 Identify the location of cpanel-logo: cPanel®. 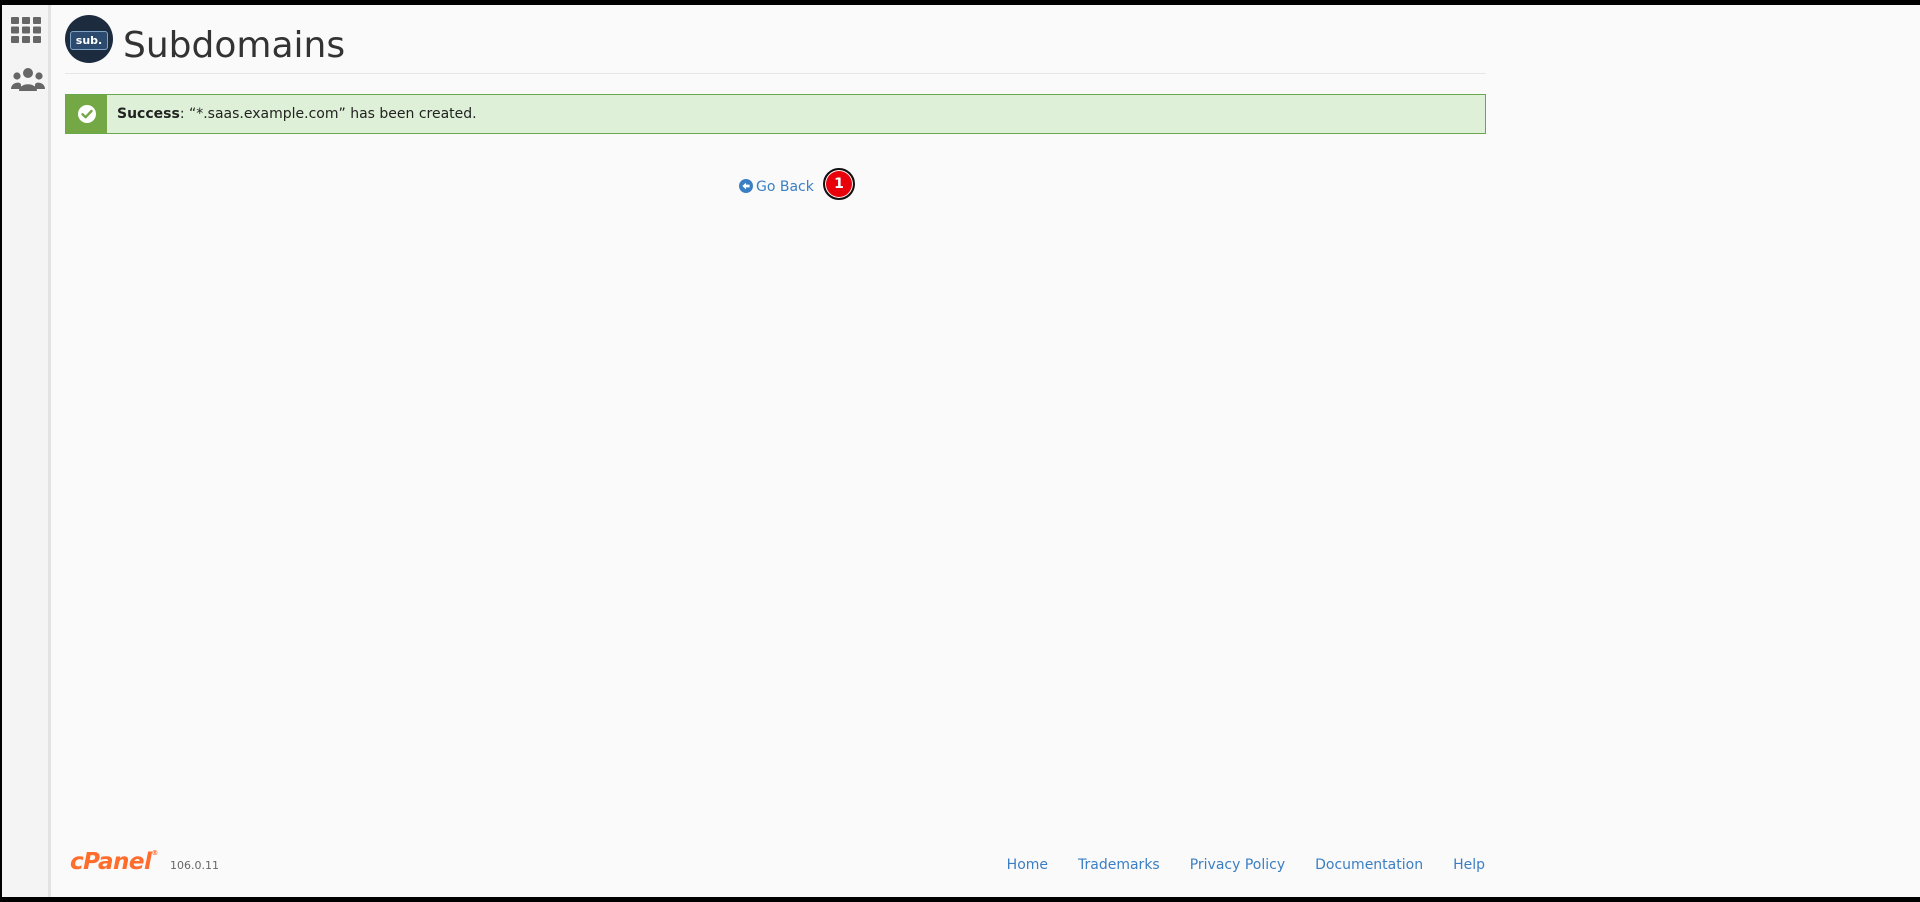
(114, 862).